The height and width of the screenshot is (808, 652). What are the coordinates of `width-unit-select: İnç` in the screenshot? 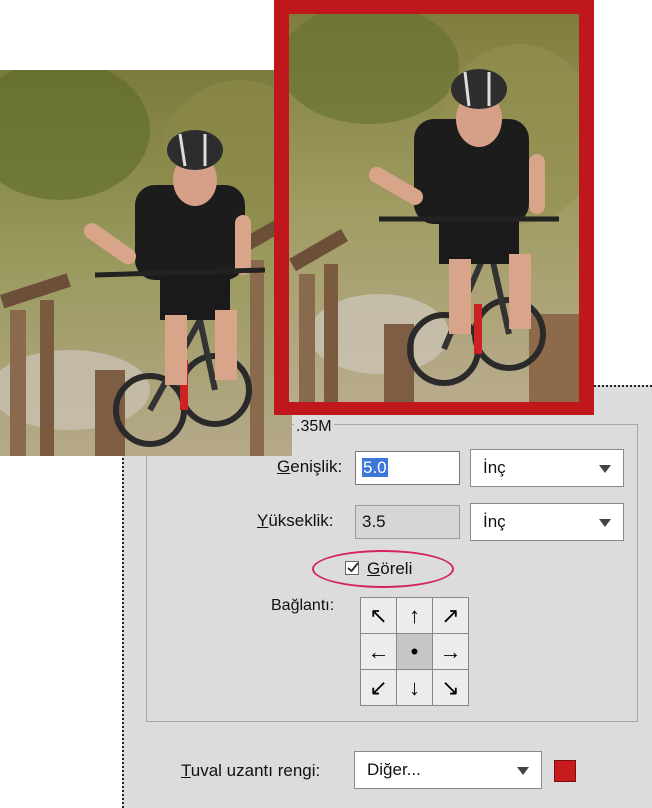 It's located at (547, 468).